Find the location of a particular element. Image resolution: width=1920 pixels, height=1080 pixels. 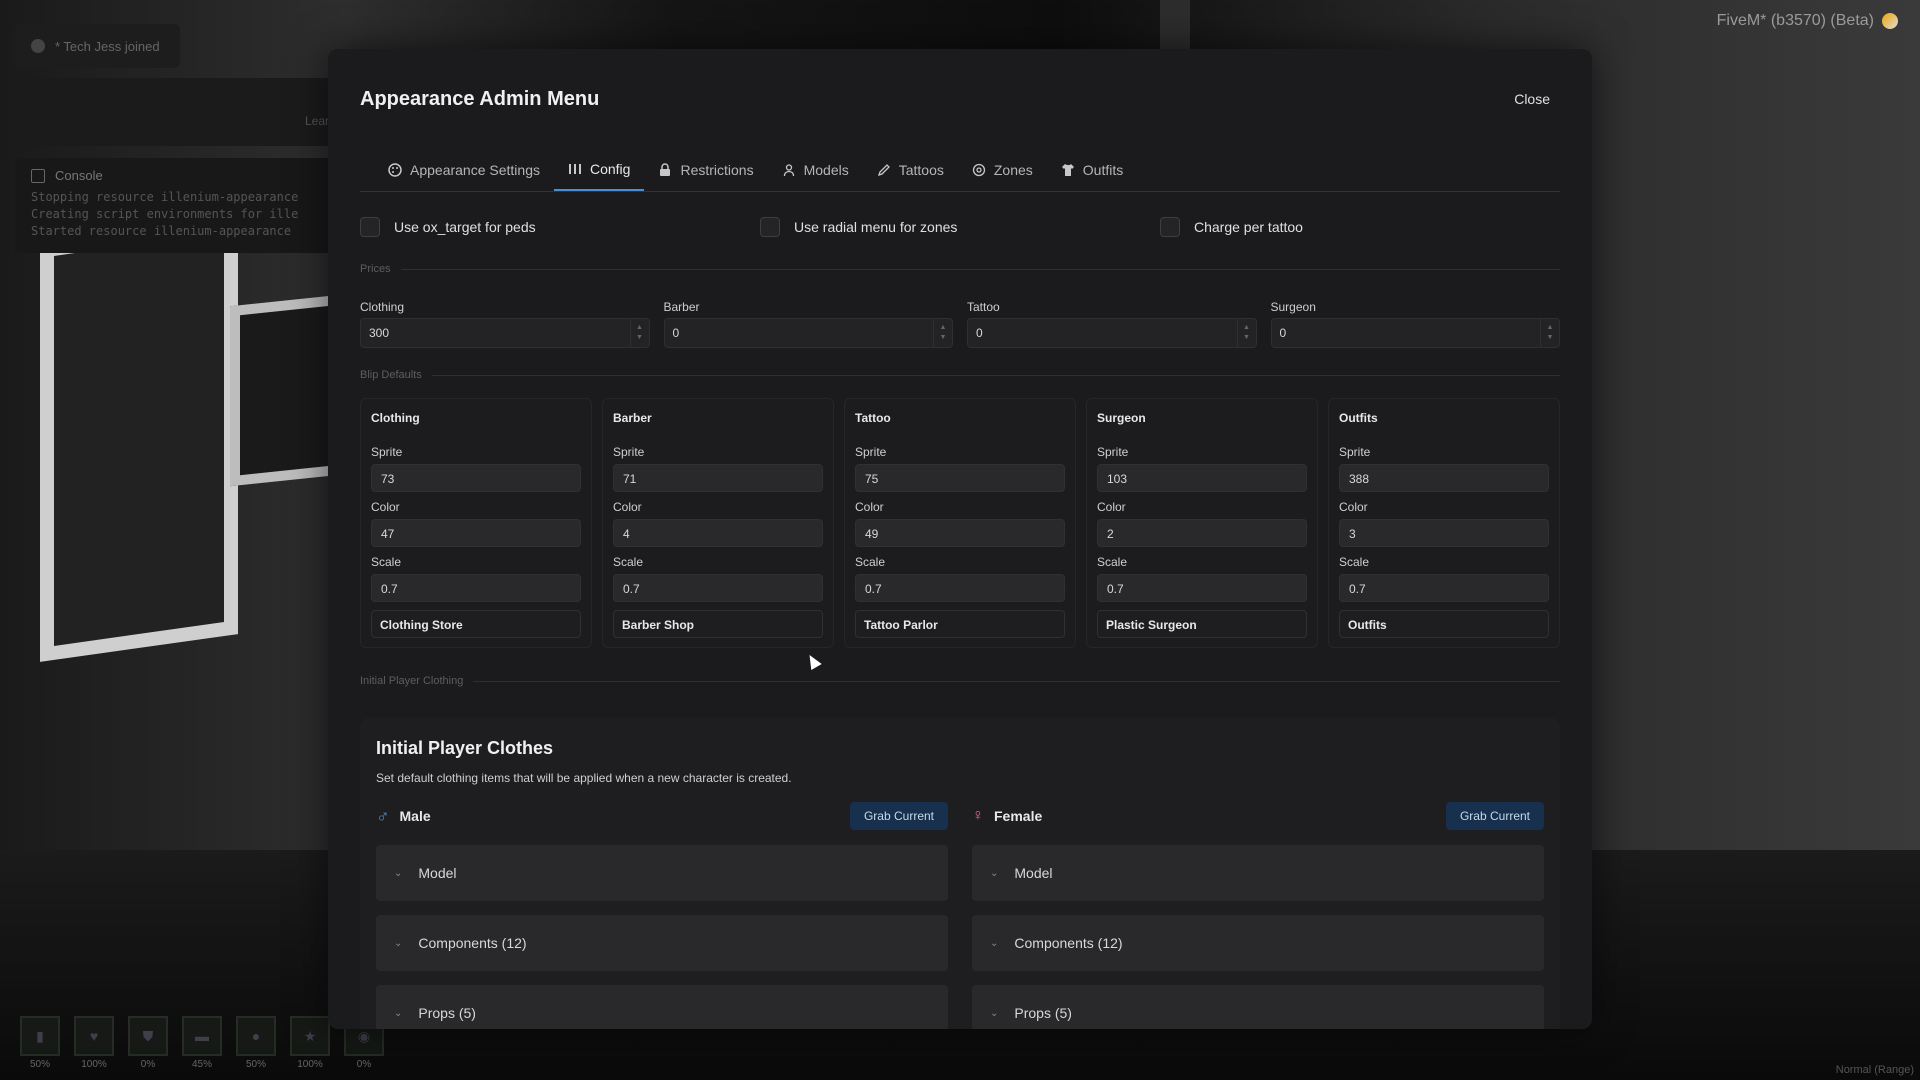

field-label: Sprite is located at coordinates (629, 452).